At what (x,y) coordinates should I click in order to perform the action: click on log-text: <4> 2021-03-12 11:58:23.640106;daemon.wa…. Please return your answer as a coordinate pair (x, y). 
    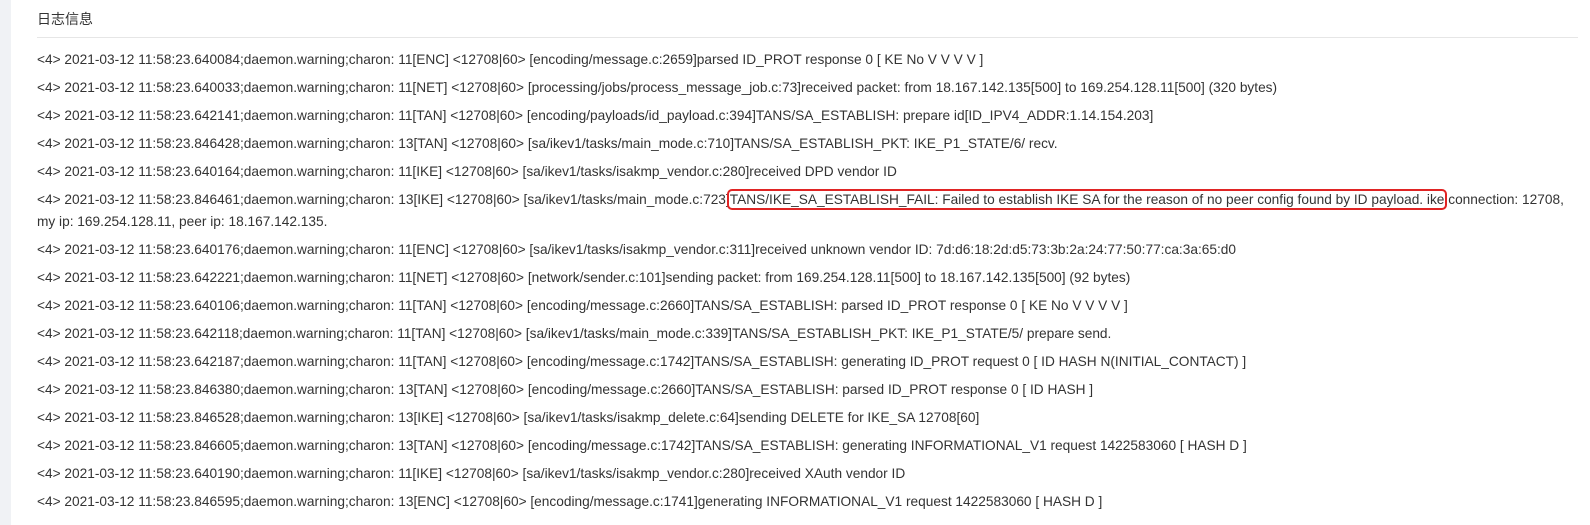
    Looking at the image, I should click on (582, 305).